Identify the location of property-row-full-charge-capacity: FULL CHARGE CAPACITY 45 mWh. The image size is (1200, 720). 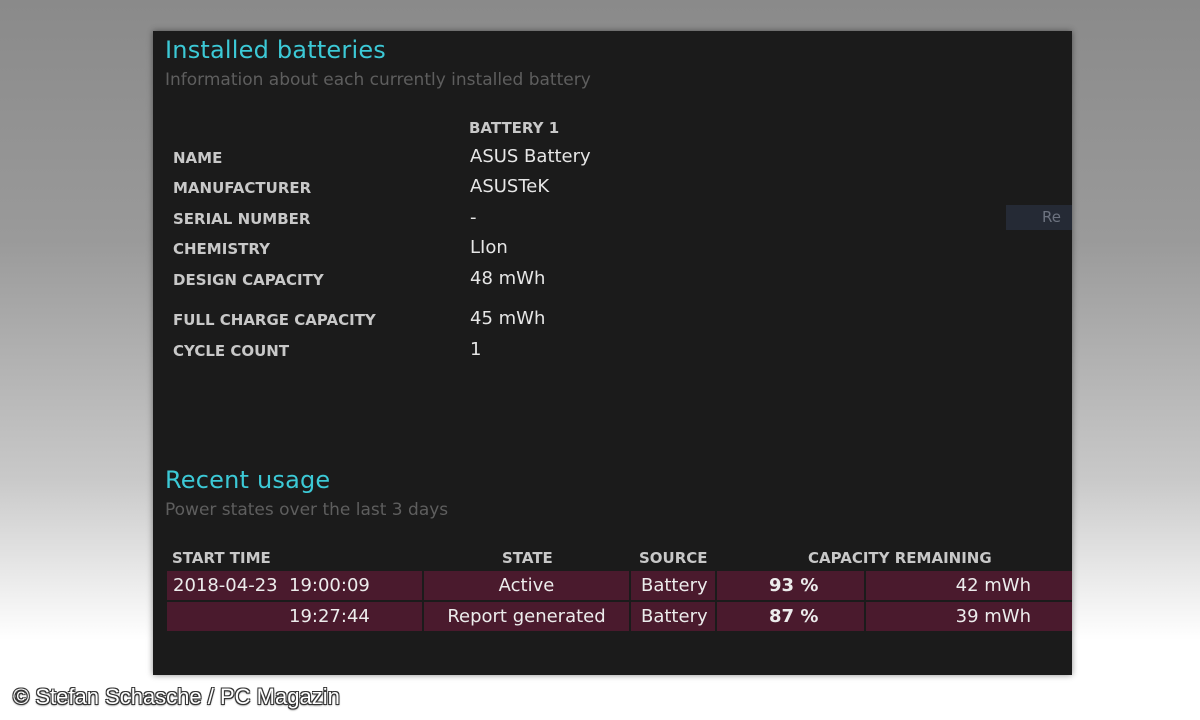
(473, 322).